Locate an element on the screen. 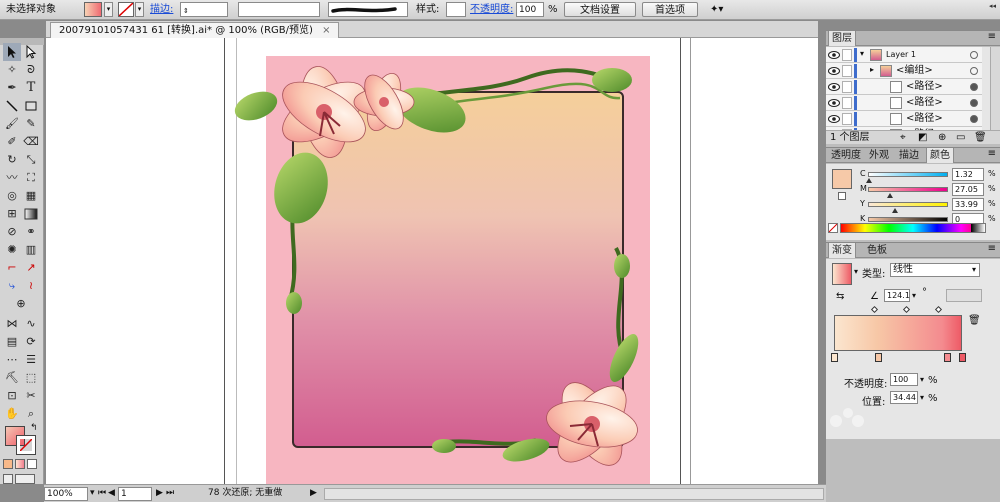 The image size is (1000, 502). lock-toggle is located at coordinates (847, 87).